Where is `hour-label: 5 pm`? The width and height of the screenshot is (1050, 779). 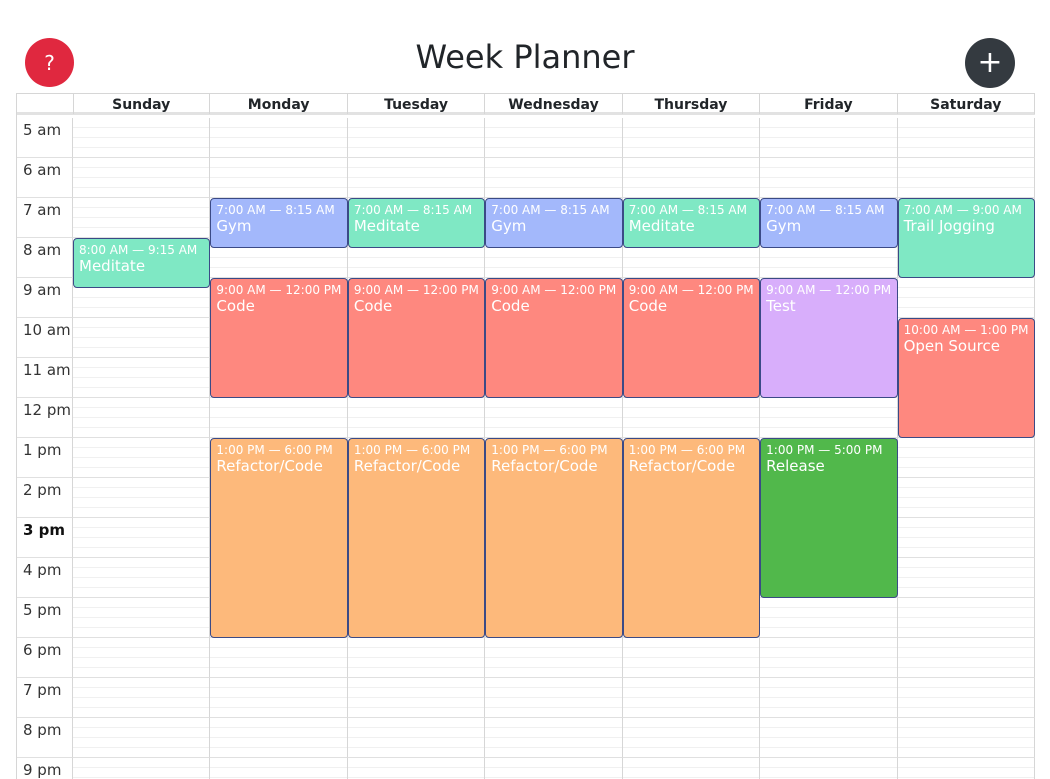
hour-label: 5 pm is located at coordinates (42, 610).